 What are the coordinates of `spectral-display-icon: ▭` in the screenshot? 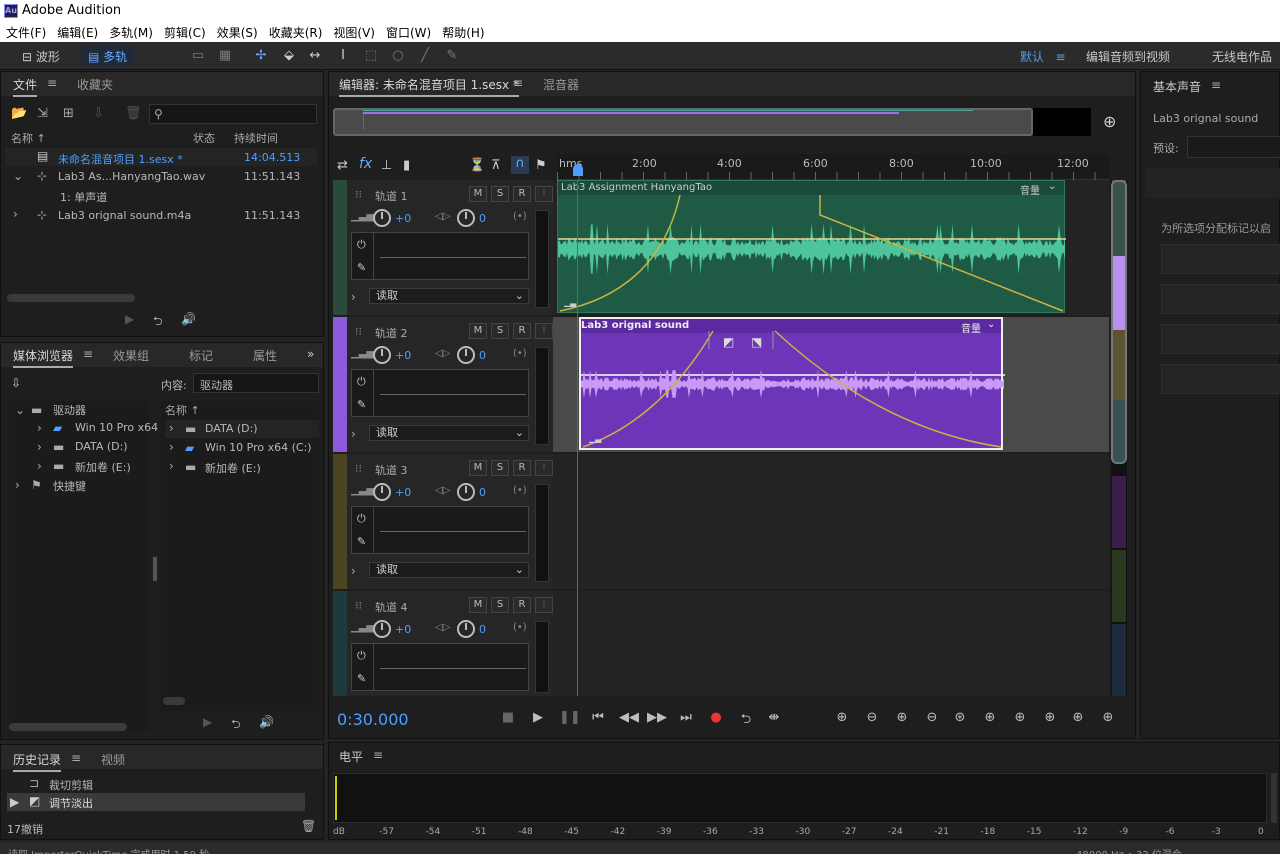 It's located at (198, 56).